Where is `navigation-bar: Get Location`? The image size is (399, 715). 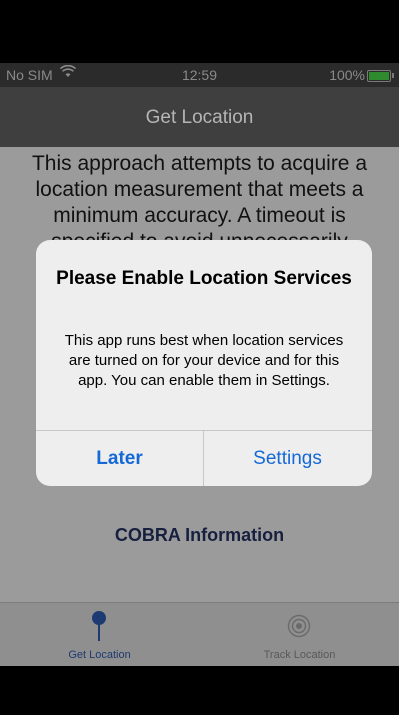 navigation-bar: Get Location is located at coordinates (199, 117).